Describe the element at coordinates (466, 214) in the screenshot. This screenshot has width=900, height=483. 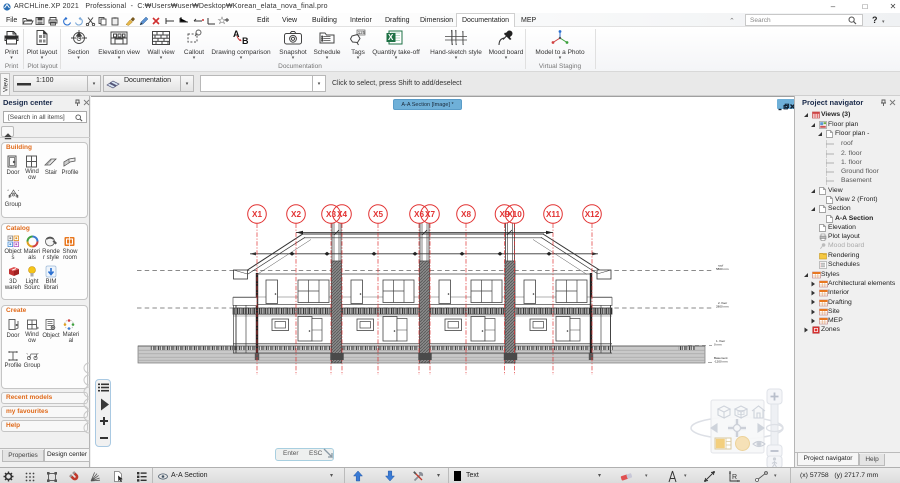
I see `svg-text: X8` at that location.